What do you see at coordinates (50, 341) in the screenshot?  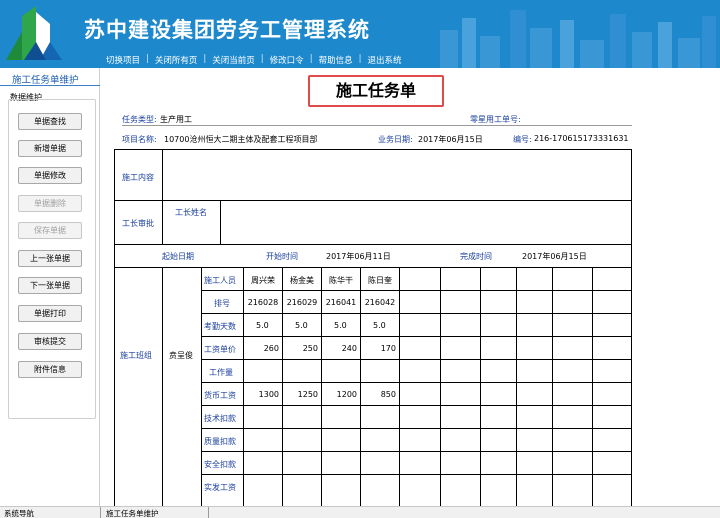 I see `submit-review-button: 审核提交` at bounding box center [50, 341].